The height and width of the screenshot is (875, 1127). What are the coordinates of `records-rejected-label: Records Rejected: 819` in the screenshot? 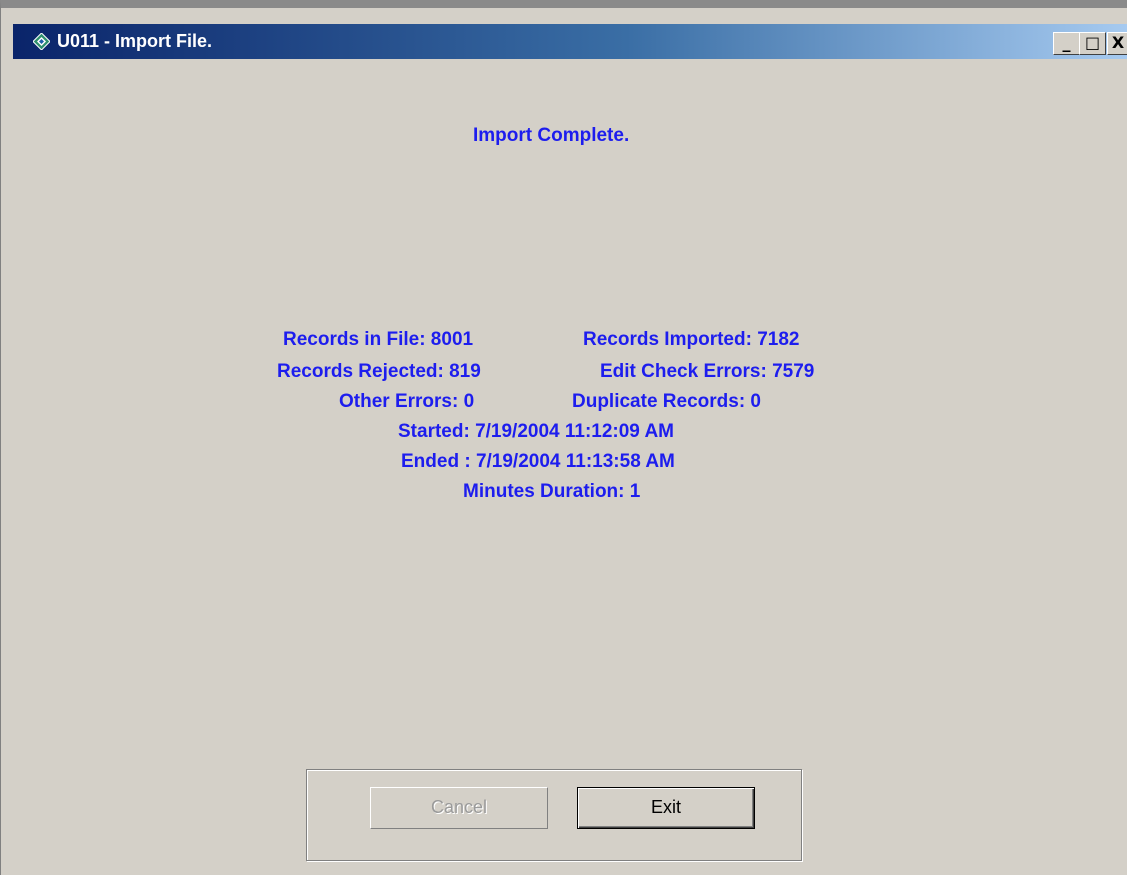 It's located at (379, 371).